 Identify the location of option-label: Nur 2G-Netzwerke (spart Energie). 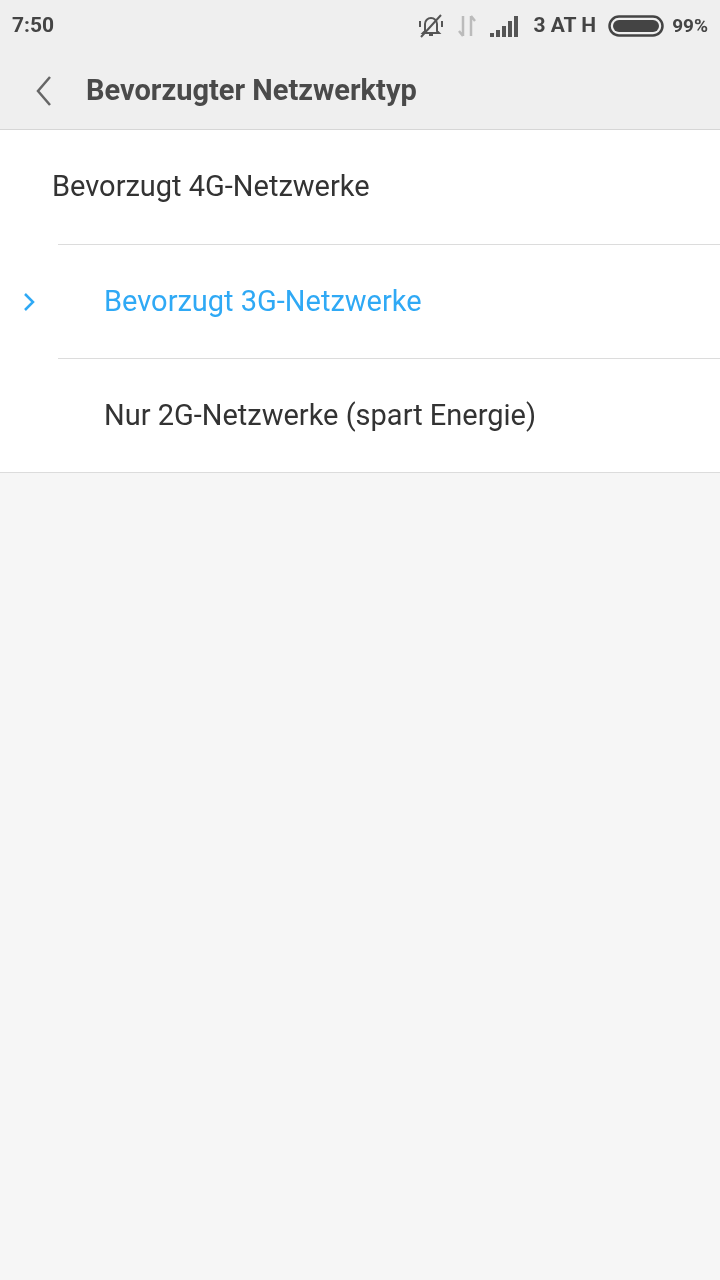
(320, 415).